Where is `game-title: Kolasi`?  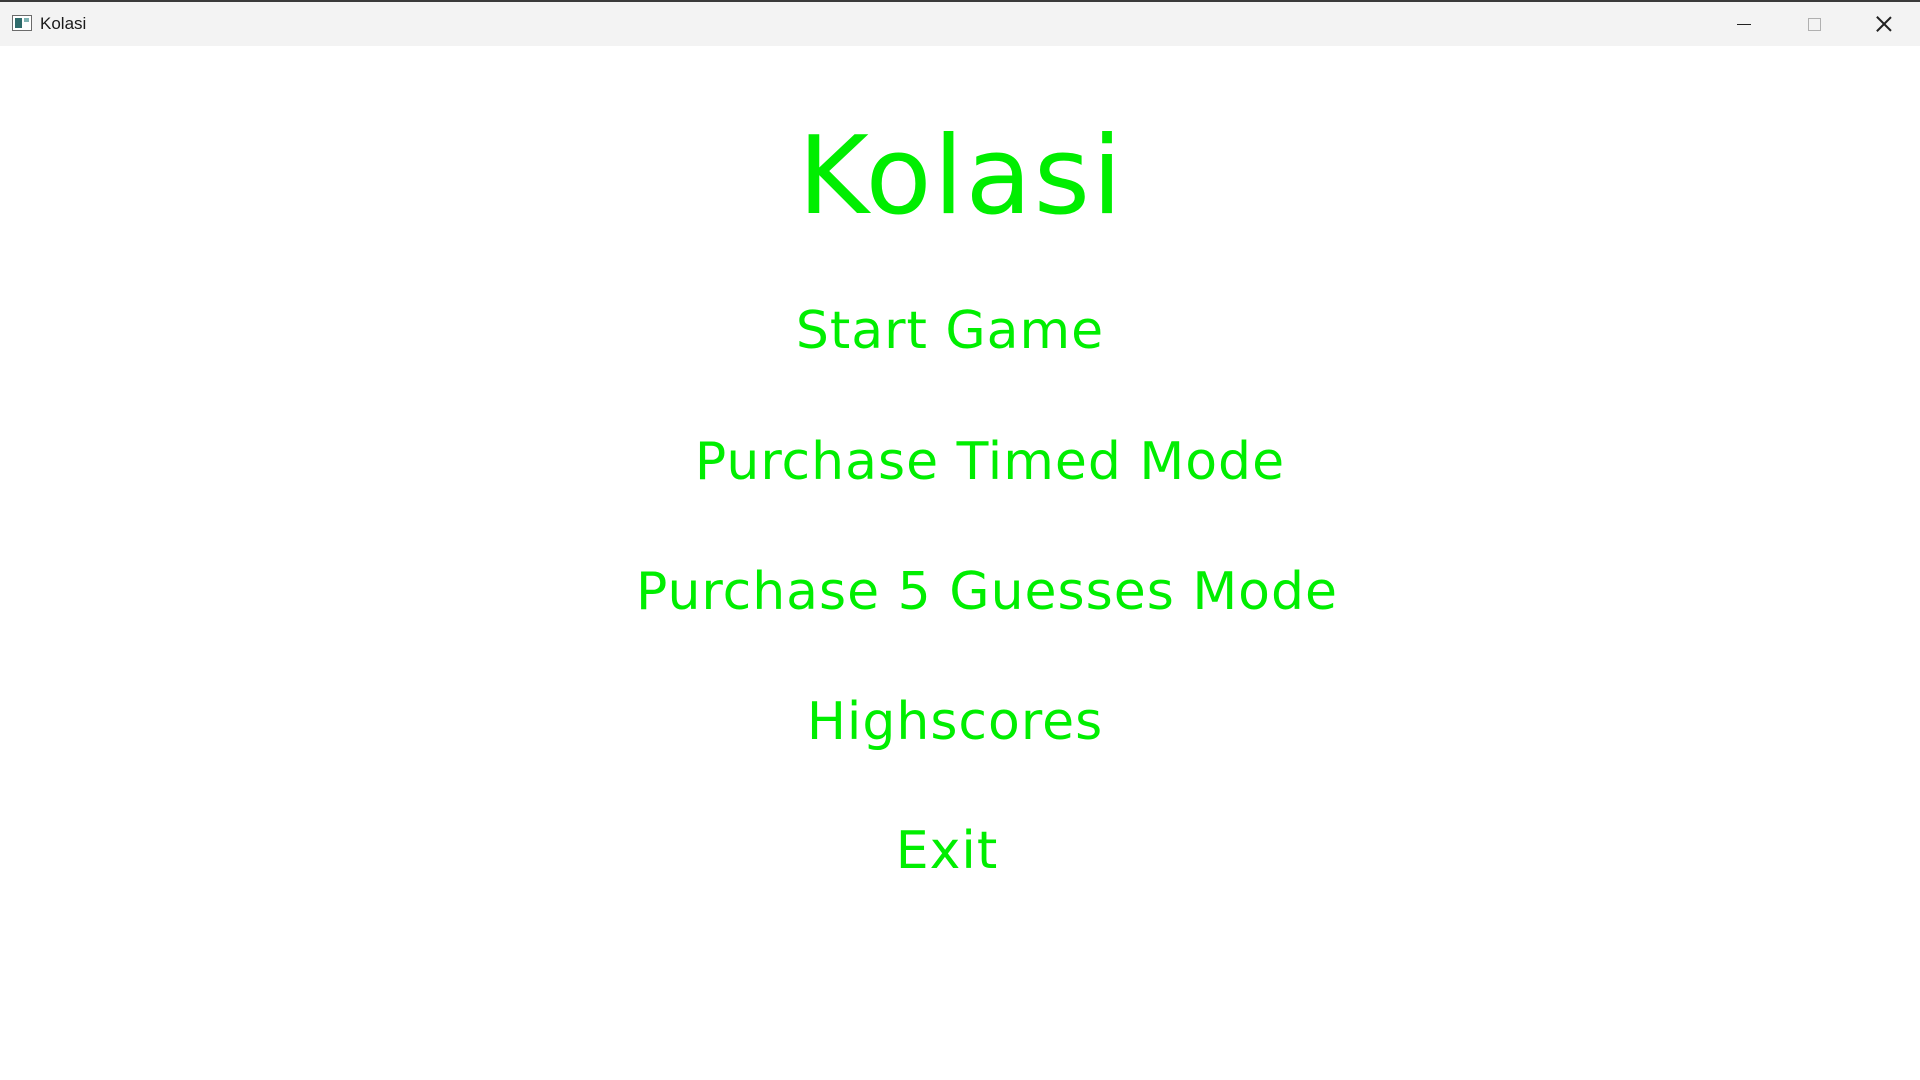 game-title: Kolasi is located at coordinates (961, 176).